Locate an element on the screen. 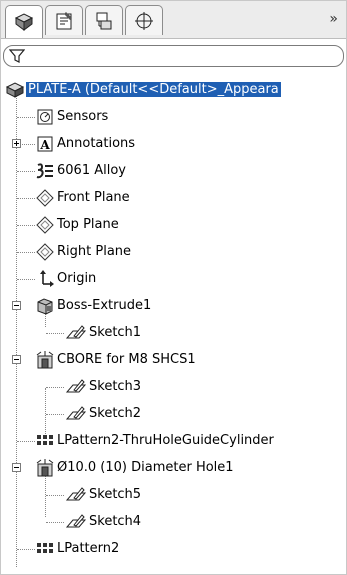 This screenshot has height=575, width=347. tree-item-label: Ø10.0 (10) Diameter Hole1 is located at coordinates (145, 467).